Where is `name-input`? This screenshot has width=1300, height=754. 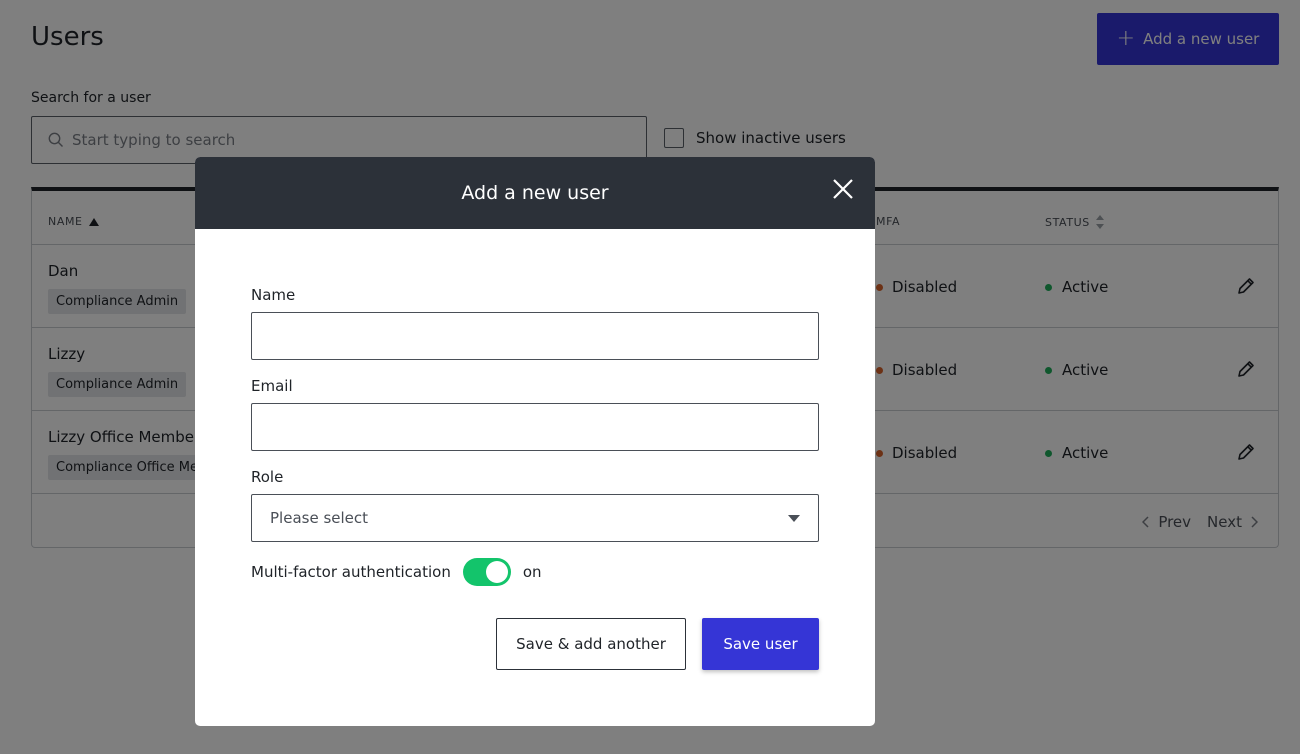
name-input is located at coordinates (535, 336).